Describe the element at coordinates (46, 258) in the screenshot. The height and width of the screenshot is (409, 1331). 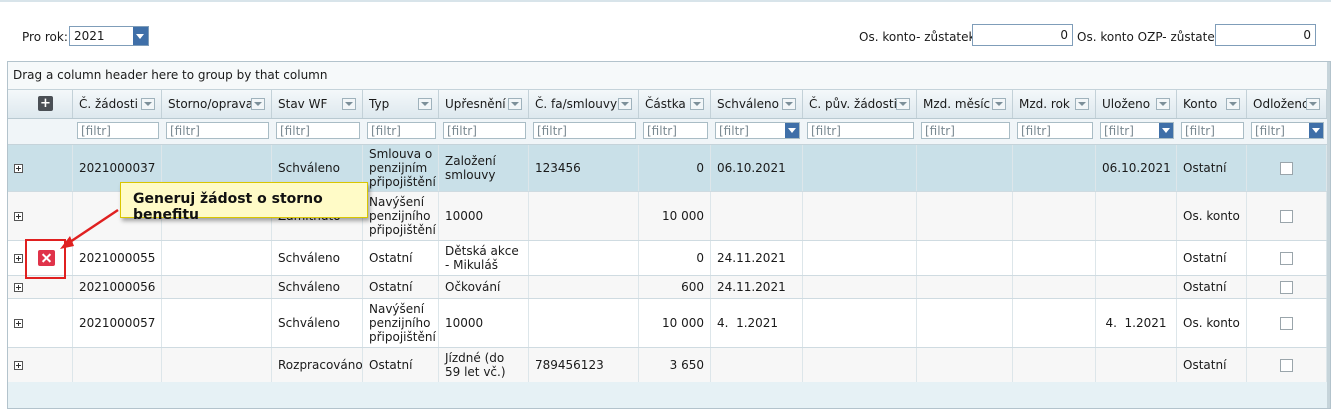
I see `cancel-x-icon` at that location.